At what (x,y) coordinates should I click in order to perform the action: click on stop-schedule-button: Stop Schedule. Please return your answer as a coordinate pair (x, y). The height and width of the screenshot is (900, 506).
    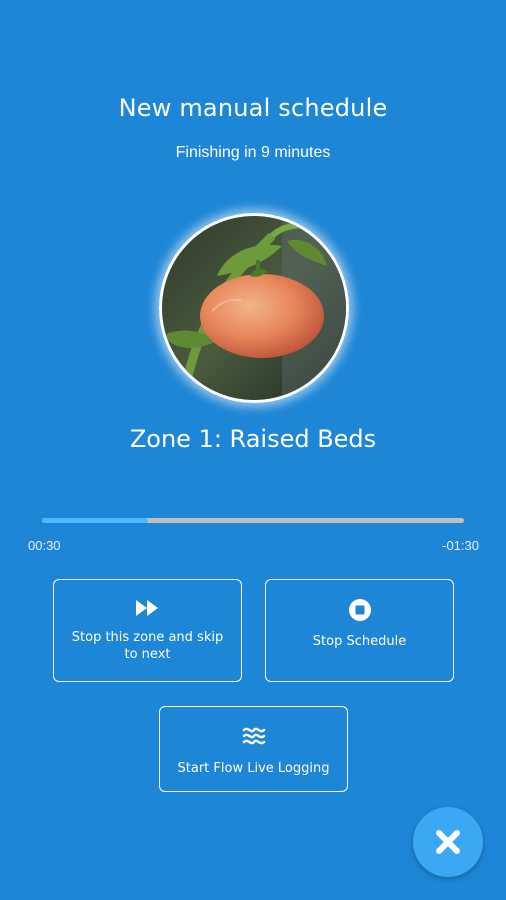
    Looking at the image, I should click on (359, 630).